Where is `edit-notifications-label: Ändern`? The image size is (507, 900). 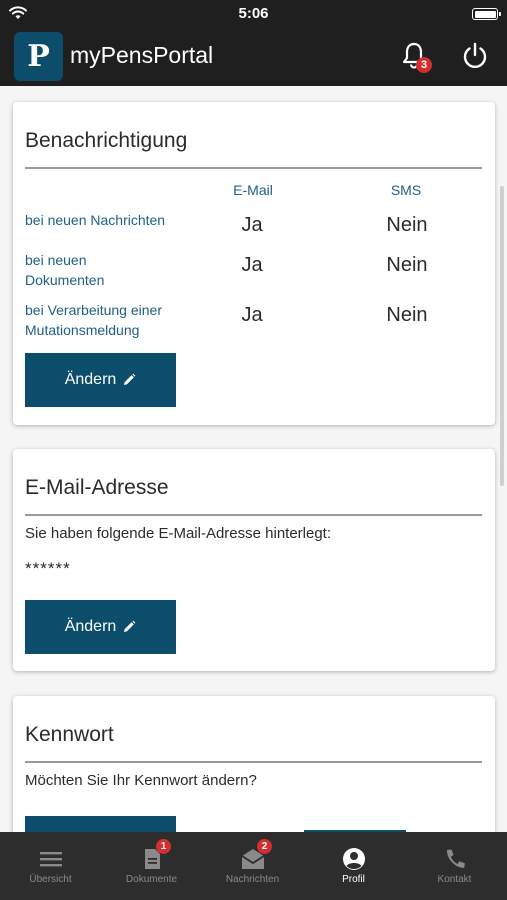 edit-notifications-label: Ändern is located at coordinates (90, 379).